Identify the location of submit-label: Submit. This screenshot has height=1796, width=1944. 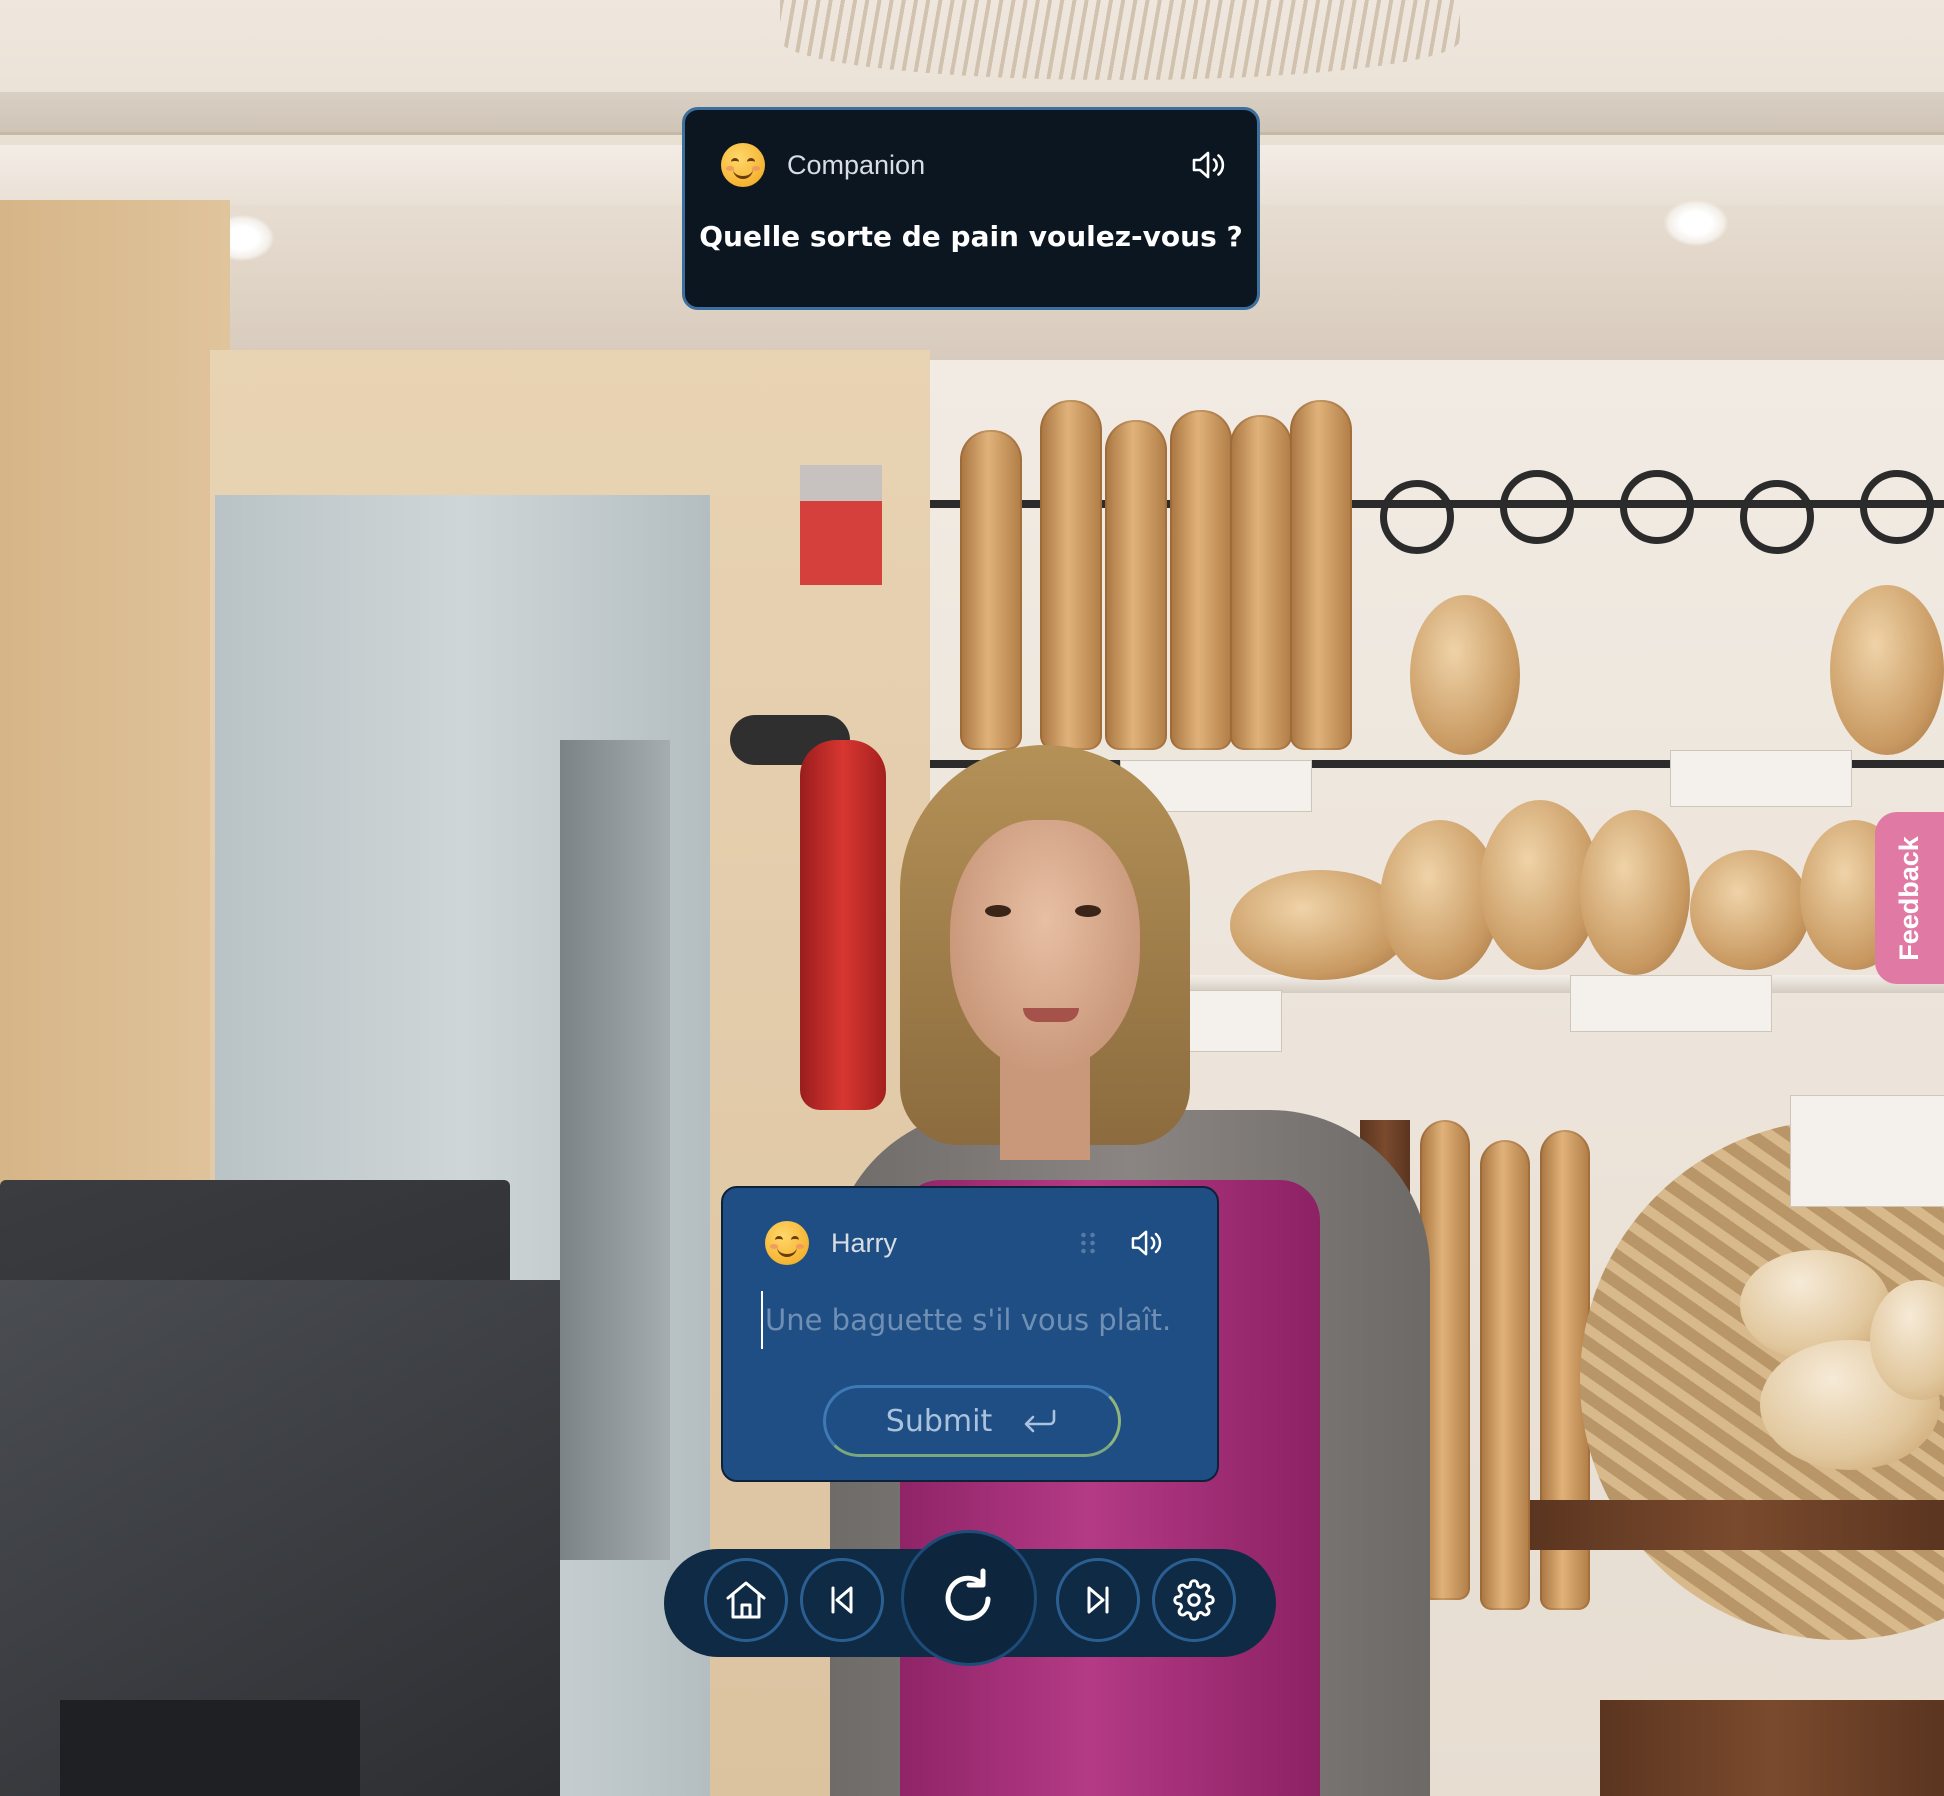
(939, 1421).